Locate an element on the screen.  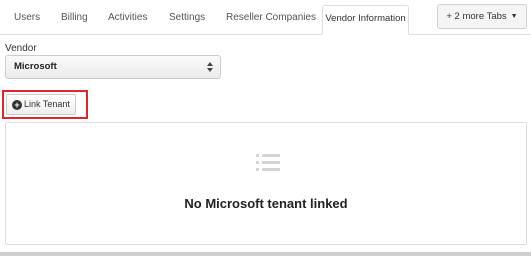
tab-reseller-companies: Reseller Companies is located at coordinates (271, 17).